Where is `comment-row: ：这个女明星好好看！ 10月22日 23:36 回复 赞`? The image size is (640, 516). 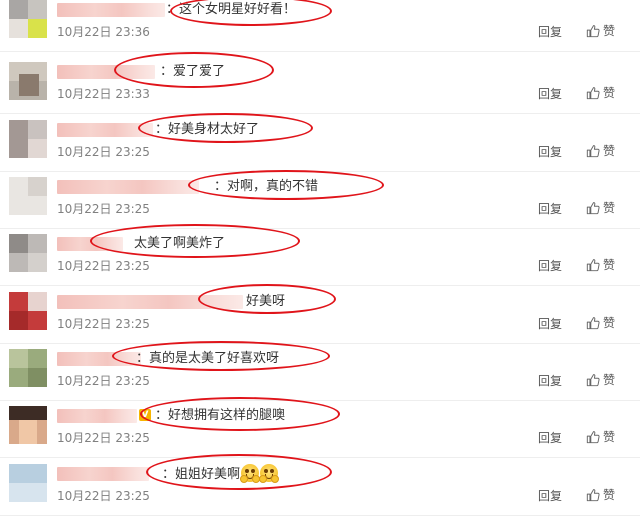
comment-row: ：这个女明星好好看！ 10月22日 23:36 回复 赞 is located at coordinates (320, 26).